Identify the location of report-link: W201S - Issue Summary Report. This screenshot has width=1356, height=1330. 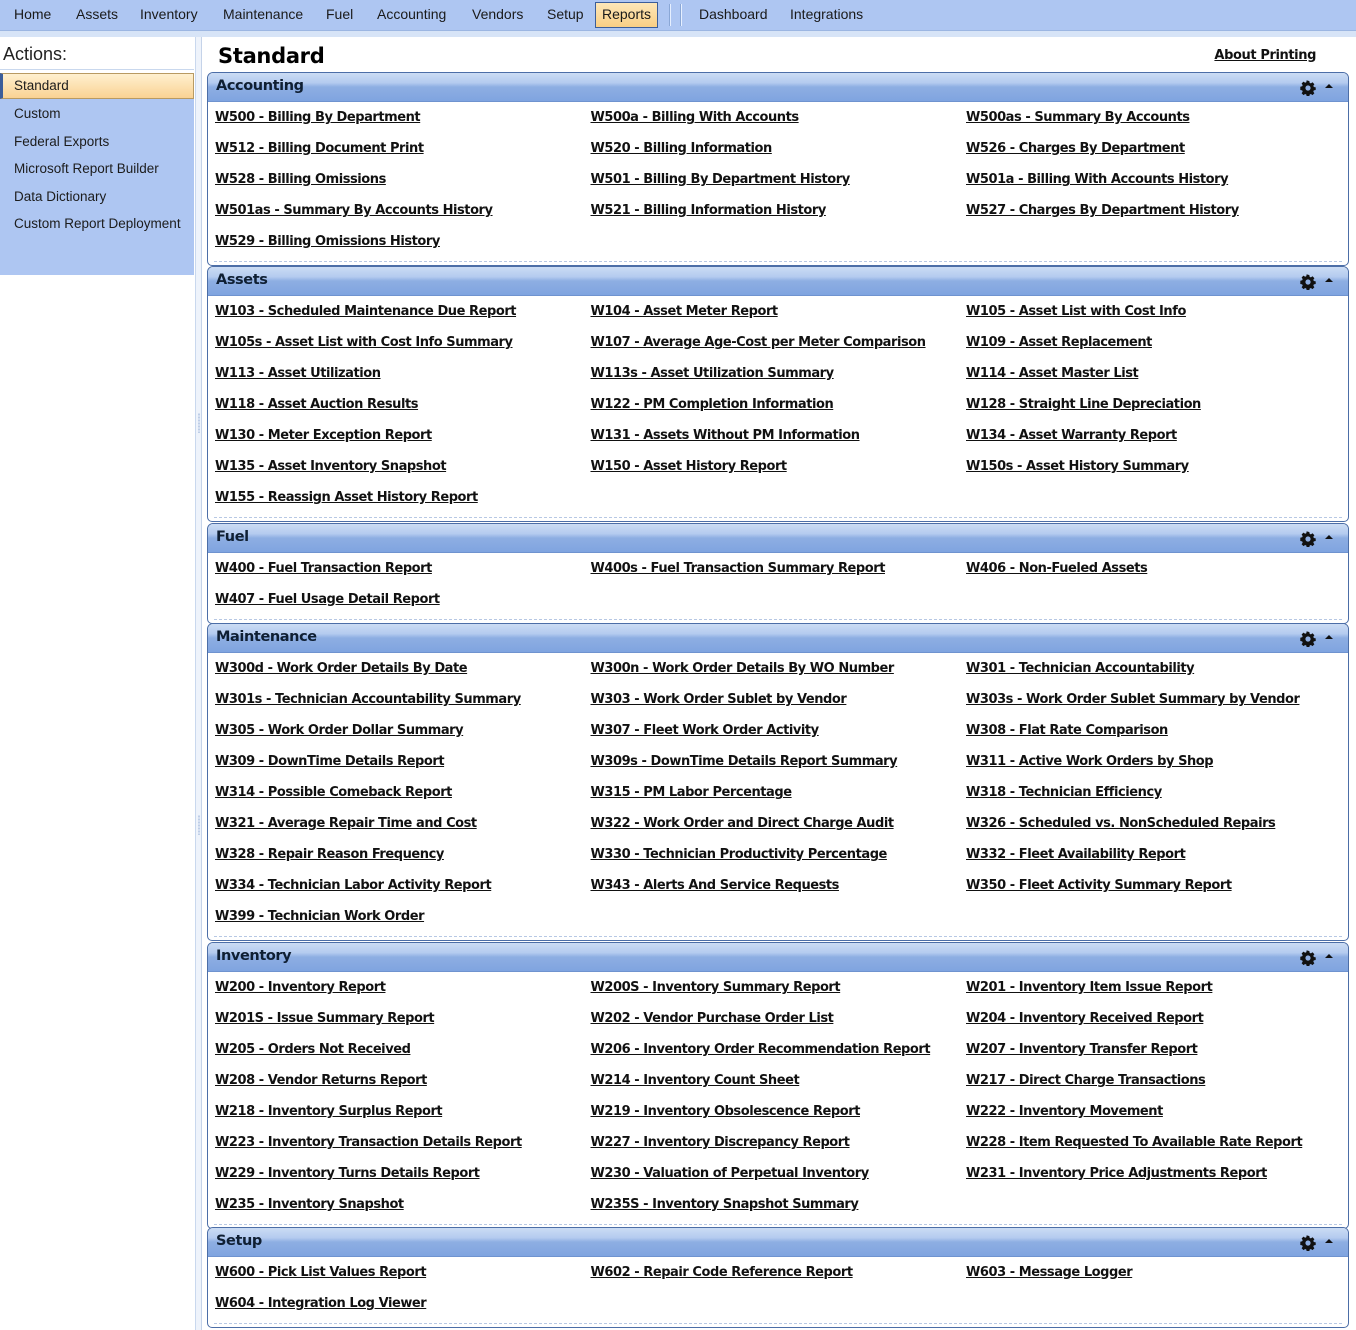
(325, 1018).